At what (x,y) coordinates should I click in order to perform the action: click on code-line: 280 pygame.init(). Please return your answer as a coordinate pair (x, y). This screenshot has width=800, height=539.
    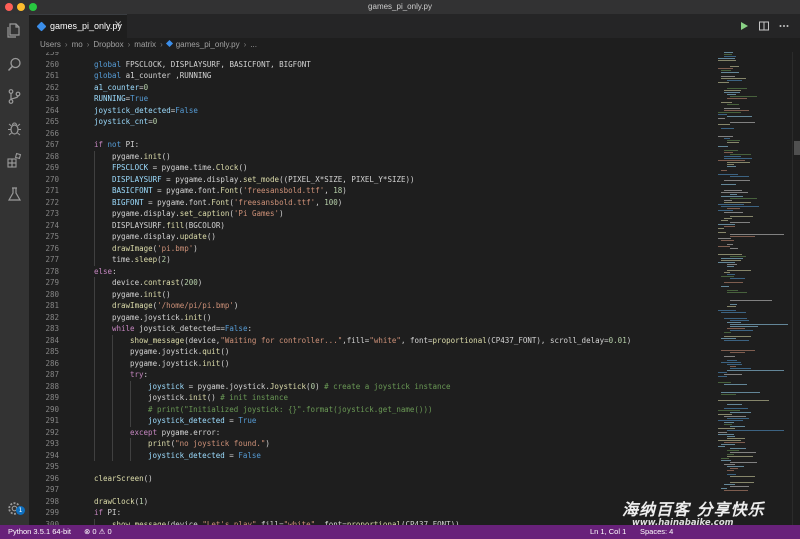
    Looking at the image, I should click on (371, 294).